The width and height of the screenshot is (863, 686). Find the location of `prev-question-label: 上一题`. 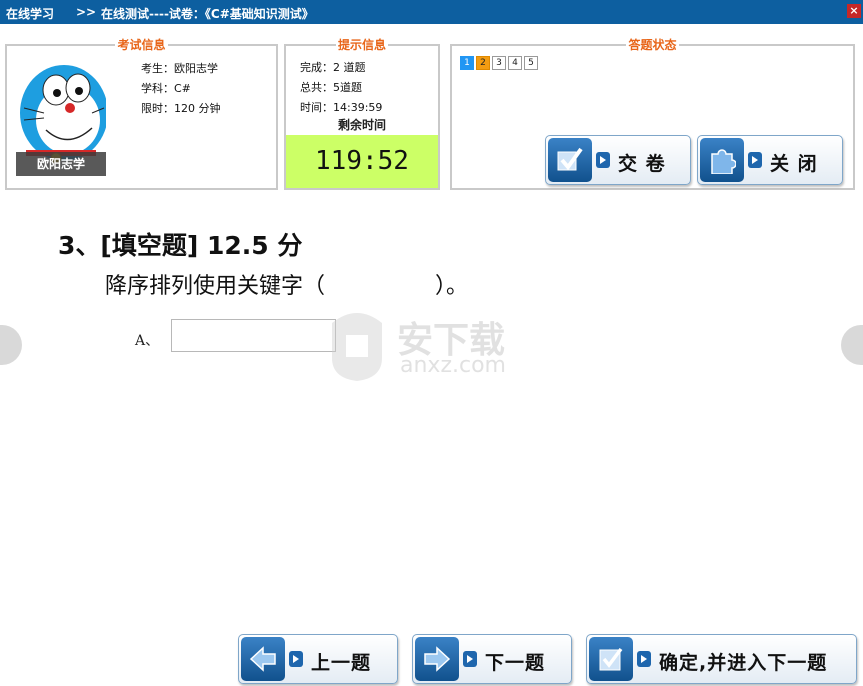

prev-question-label: 上一题 is located at coordinates (341, 663).